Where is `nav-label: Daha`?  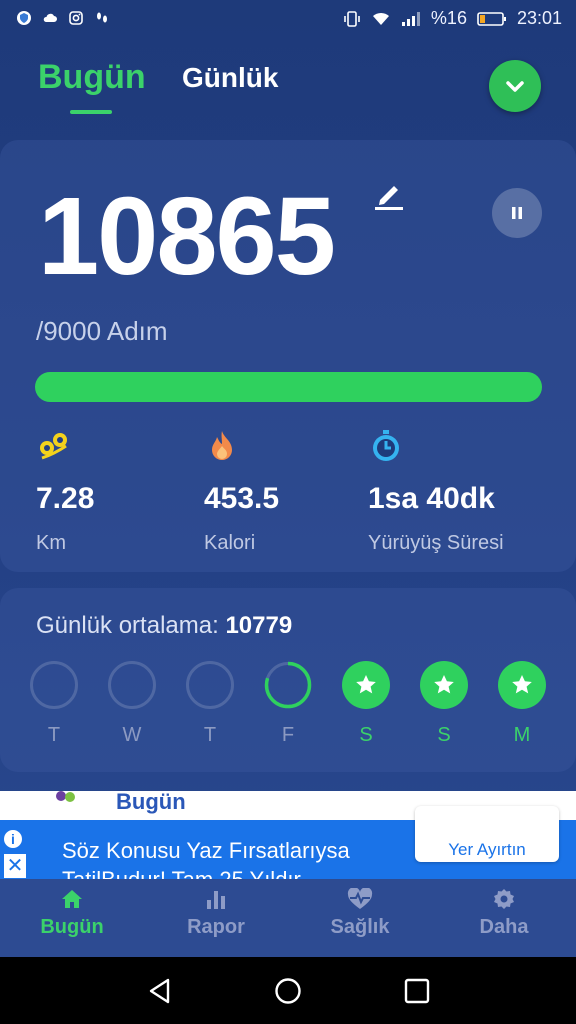
nav-label: Daha is located at coordinates (504, 927).